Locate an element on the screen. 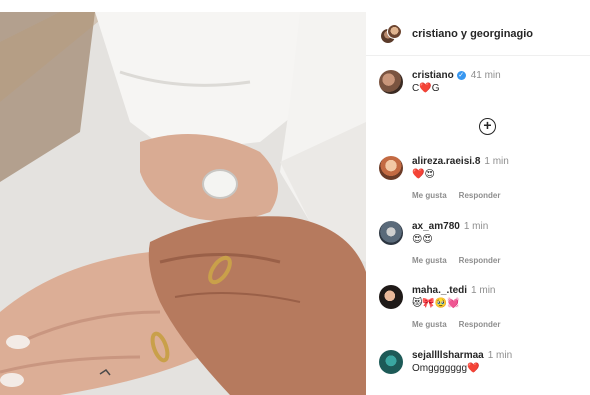 Image resolution: width=590 pixels, height=395 pixels. verified-badge-icon: ✓ is located at coordinates (461, 75).